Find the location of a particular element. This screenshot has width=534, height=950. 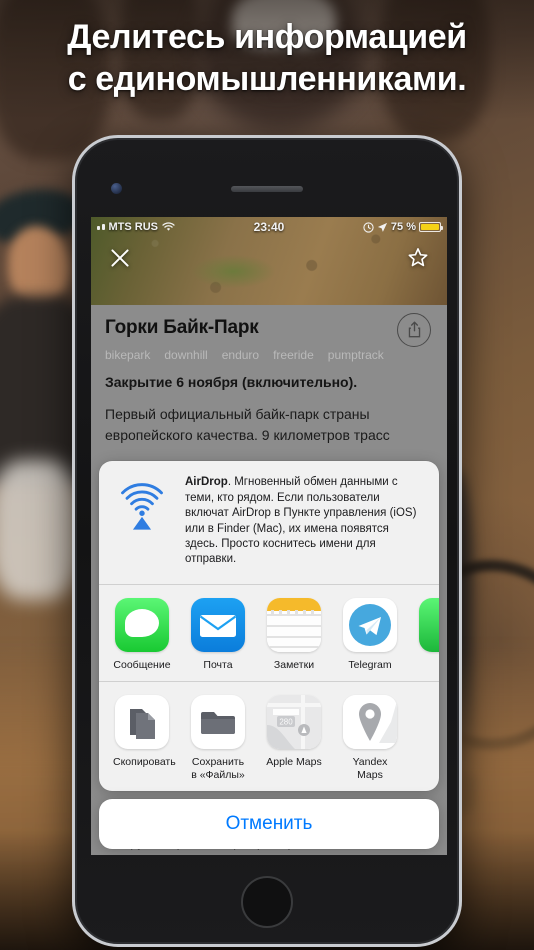

share-app-label: Заметки is located at coordinates (294, 664).